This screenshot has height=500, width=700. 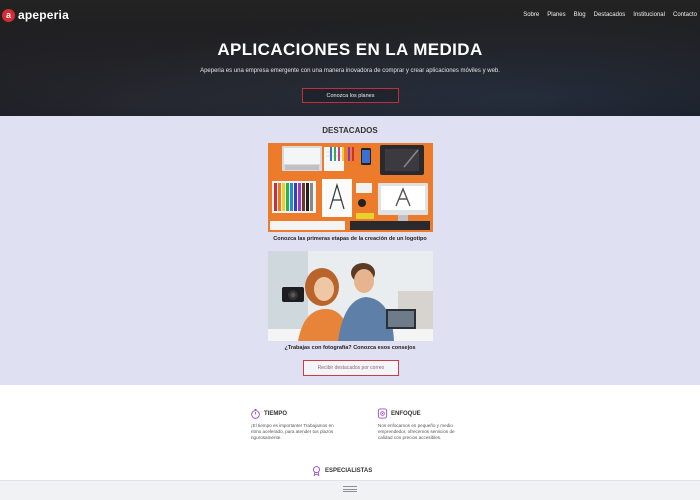 I want to click on nav-item-contacto: Contacto, so click(x=685, y=15).